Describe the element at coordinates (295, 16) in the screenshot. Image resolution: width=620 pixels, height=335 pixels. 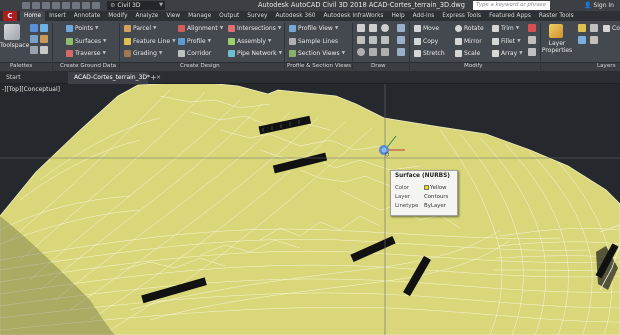
I see `tab-autodesk-360: Autodesk 360` at that location.